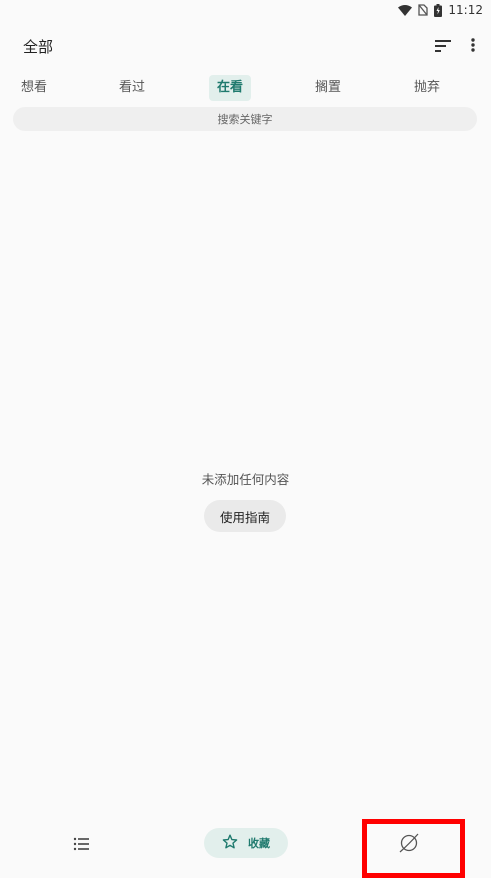 This screenshot has width=491, height=878. I want to click on tab-watched: 看过, so click(132, 88).